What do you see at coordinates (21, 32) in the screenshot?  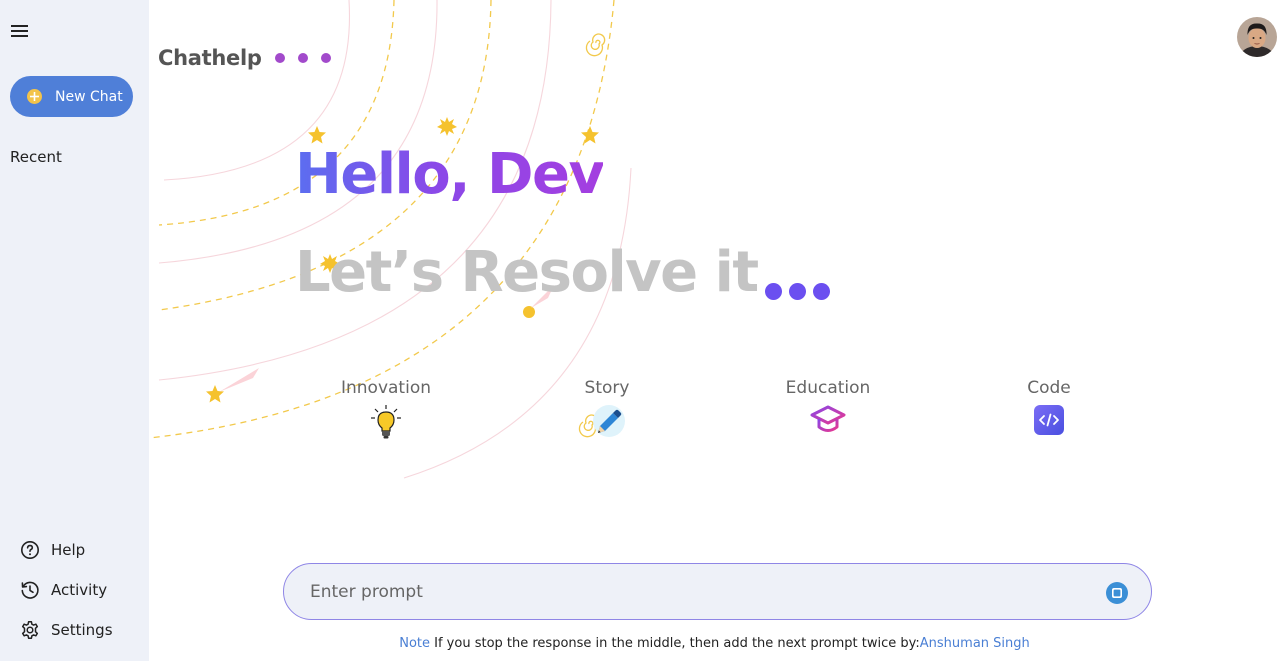 I see `menu-icon` at bounding box center [21, 32].